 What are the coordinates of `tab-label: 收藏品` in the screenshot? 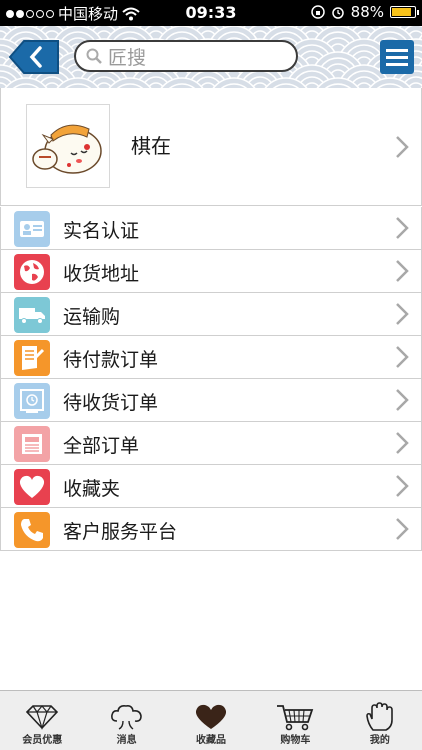 It's located at (211, 740).